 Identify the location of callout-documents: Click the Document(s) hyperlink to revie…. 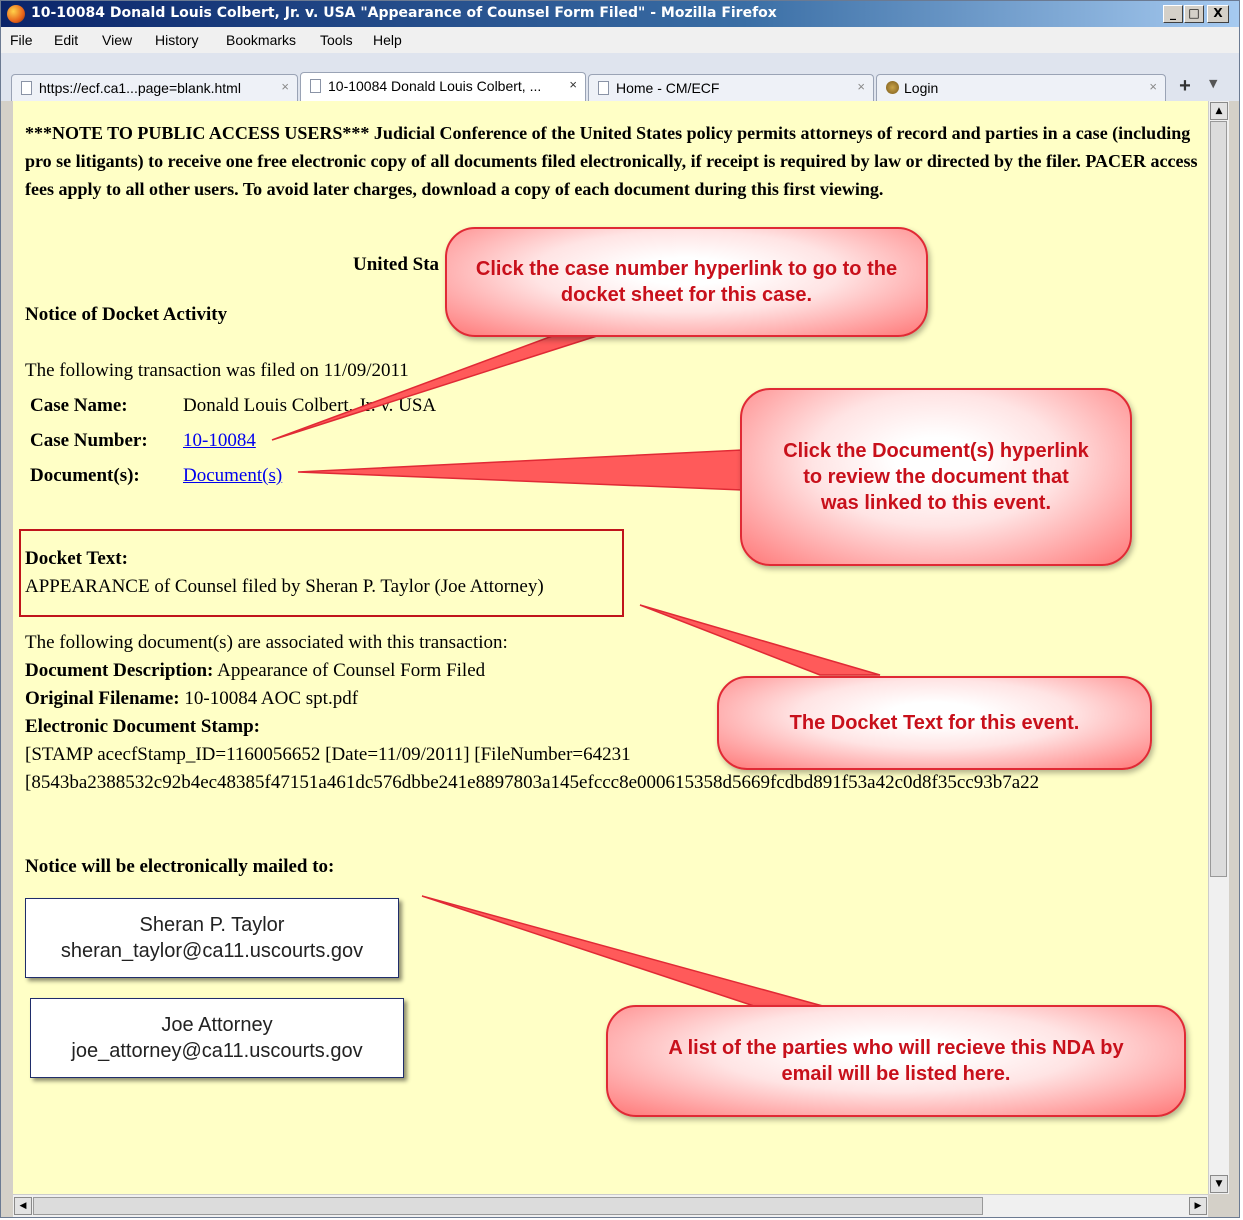
(936, 477).